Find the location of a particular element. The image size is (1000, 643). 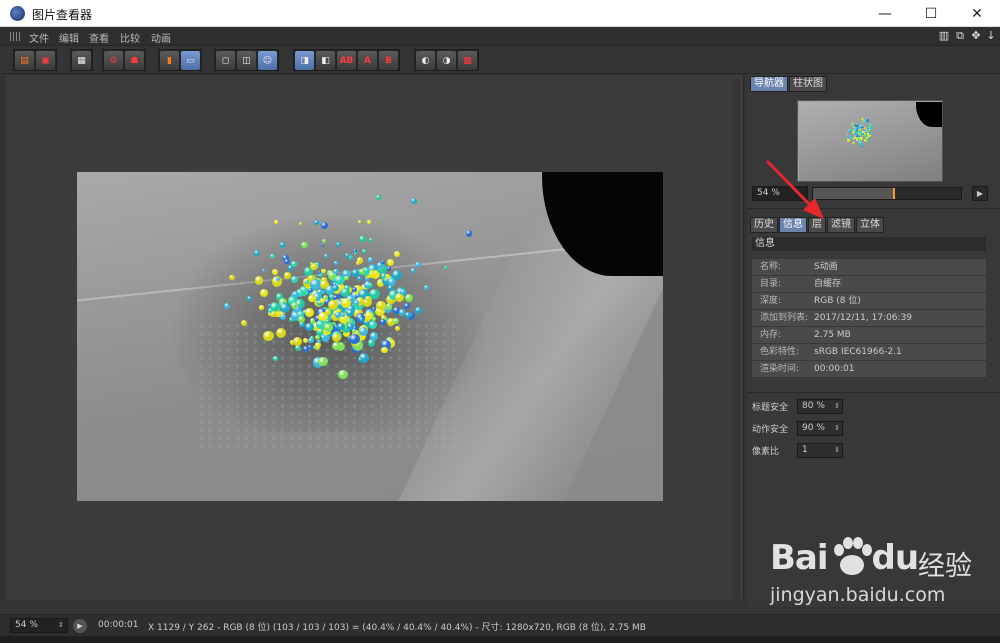

tab-navigator: 导航器 is located at coordinates (769, 84).